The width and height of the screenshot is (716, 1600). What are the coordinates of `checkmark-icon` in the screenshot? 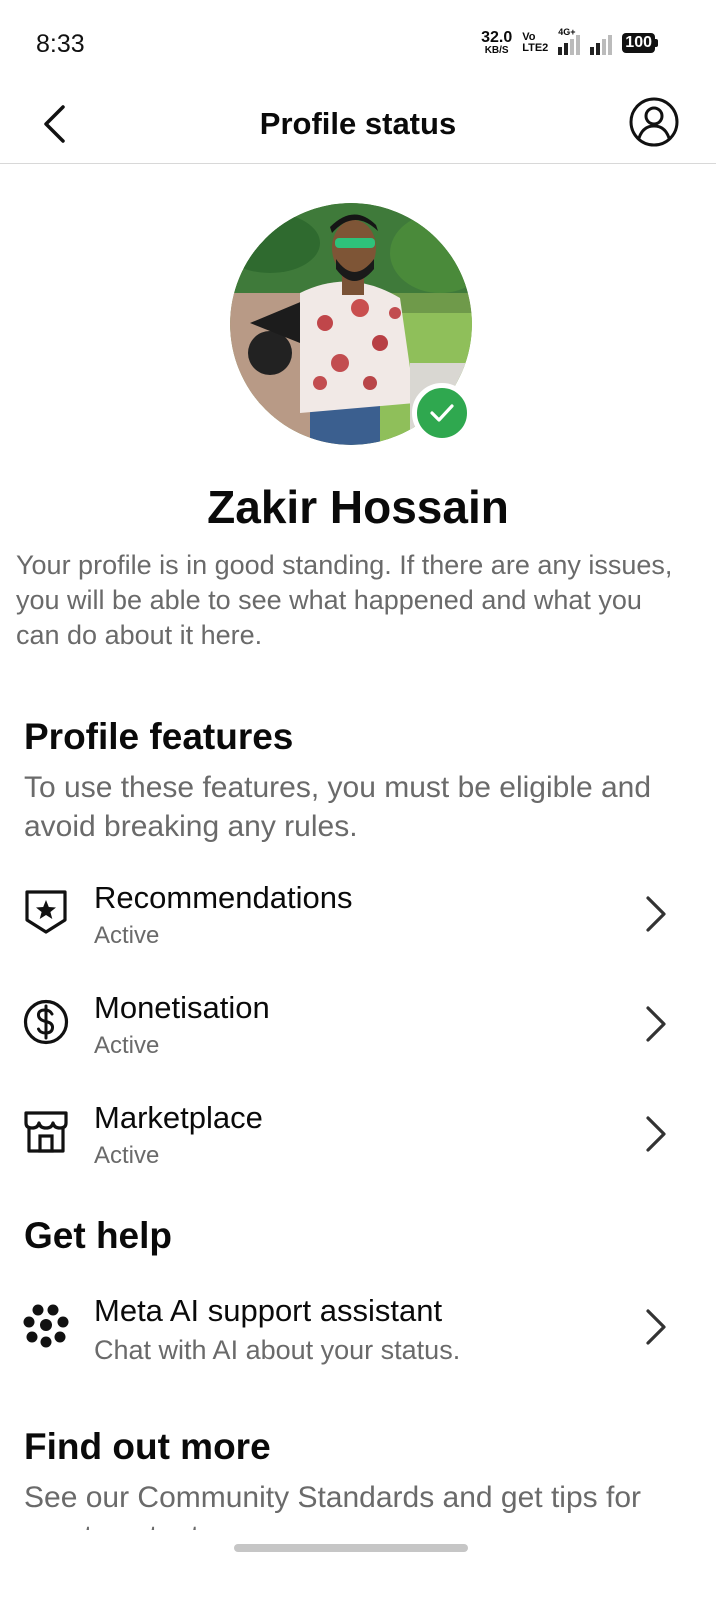 It's located at (442, 413).